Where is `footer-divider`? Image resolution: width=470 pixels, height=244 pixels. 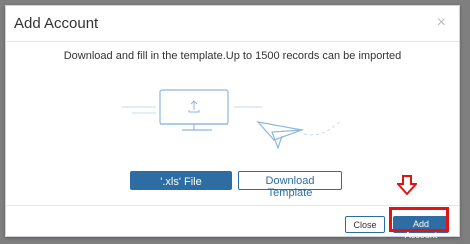 footer-divider is located at coordinates (232, 205).